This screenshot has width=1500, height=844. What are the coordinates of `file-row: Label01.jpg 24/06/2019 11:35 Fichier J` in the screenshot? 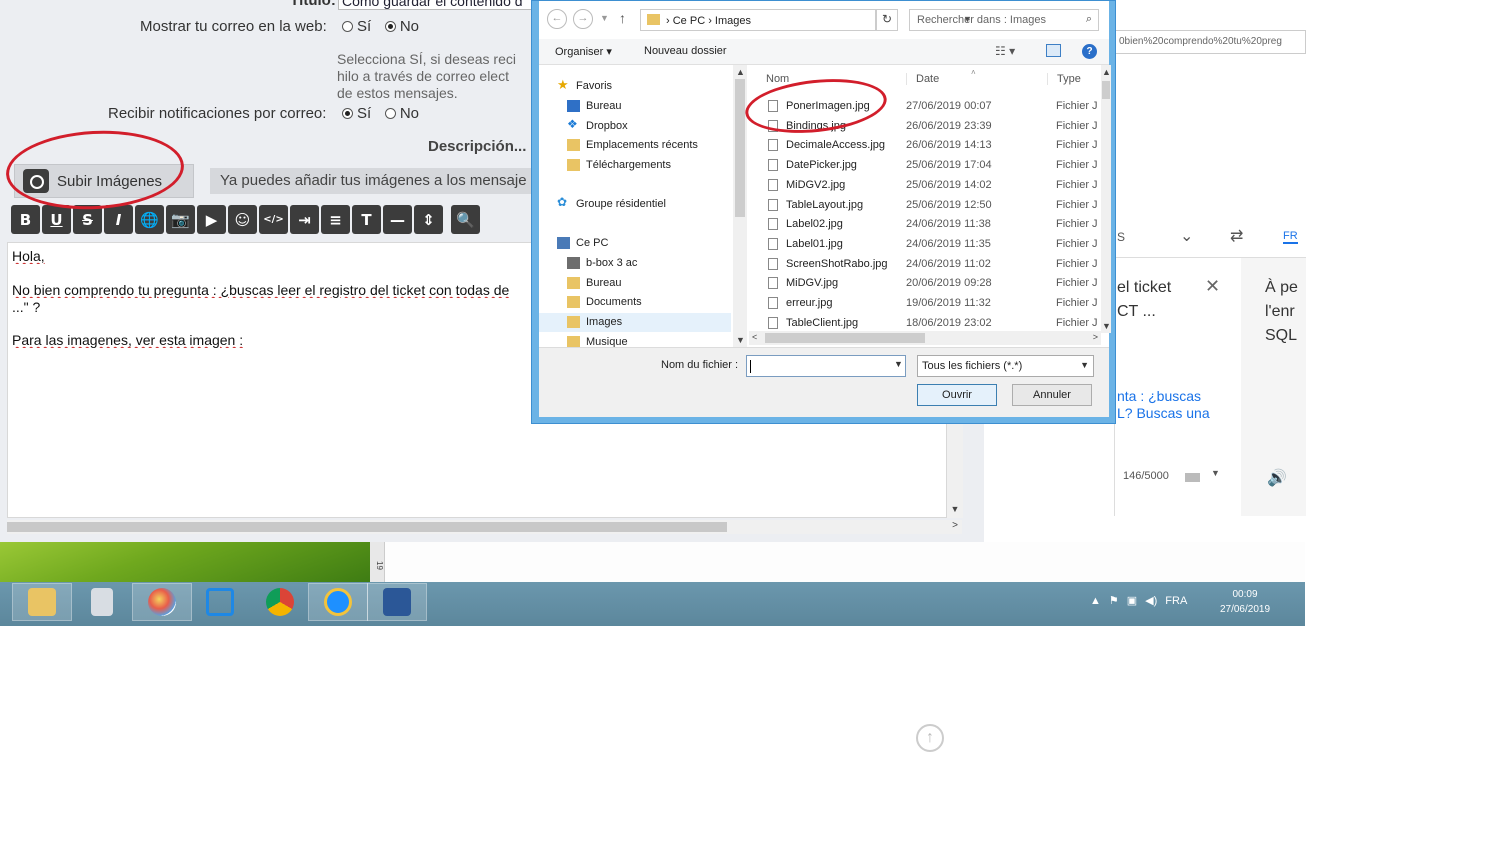 It's located at (925, 244).